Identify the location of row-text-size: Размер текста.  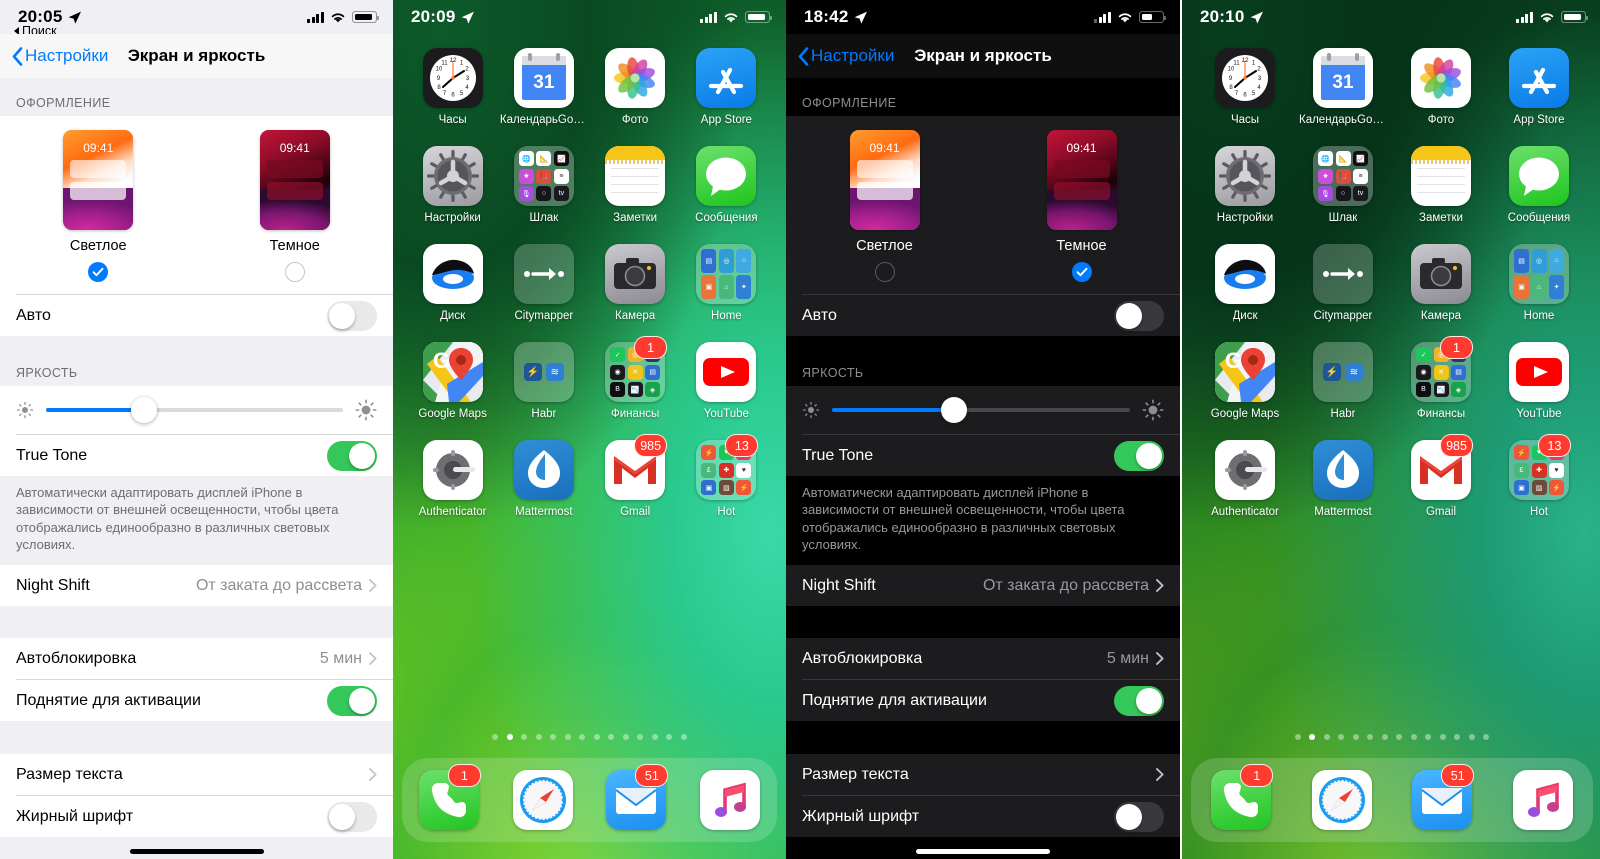
(196, 774).